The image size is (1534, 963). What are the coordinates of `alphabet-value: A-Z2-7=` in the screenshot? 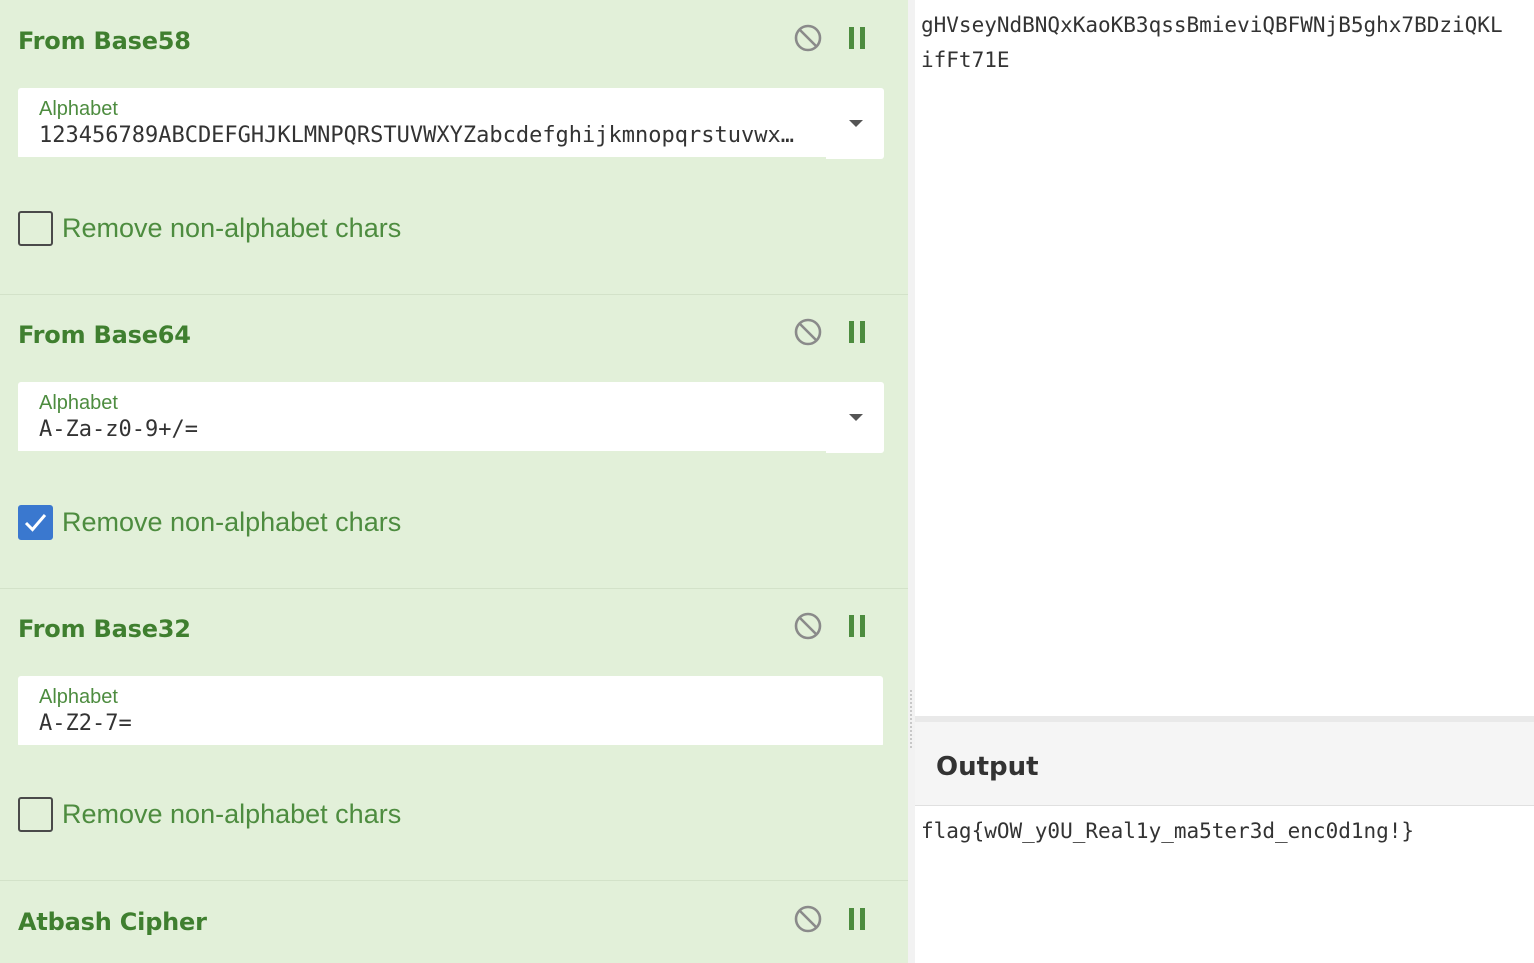 It's located at (419, 723).